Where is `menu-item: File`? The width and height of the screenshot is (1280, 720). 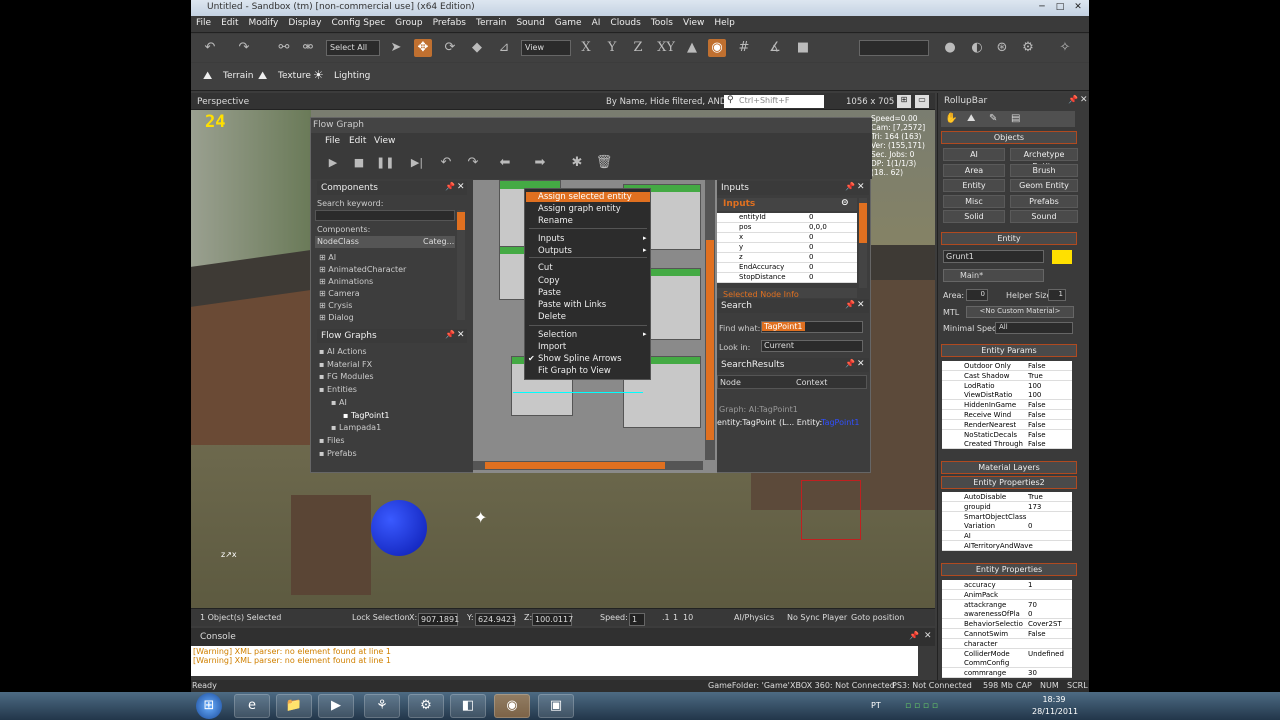
menu-item: File is located at coordinates (203, 22).